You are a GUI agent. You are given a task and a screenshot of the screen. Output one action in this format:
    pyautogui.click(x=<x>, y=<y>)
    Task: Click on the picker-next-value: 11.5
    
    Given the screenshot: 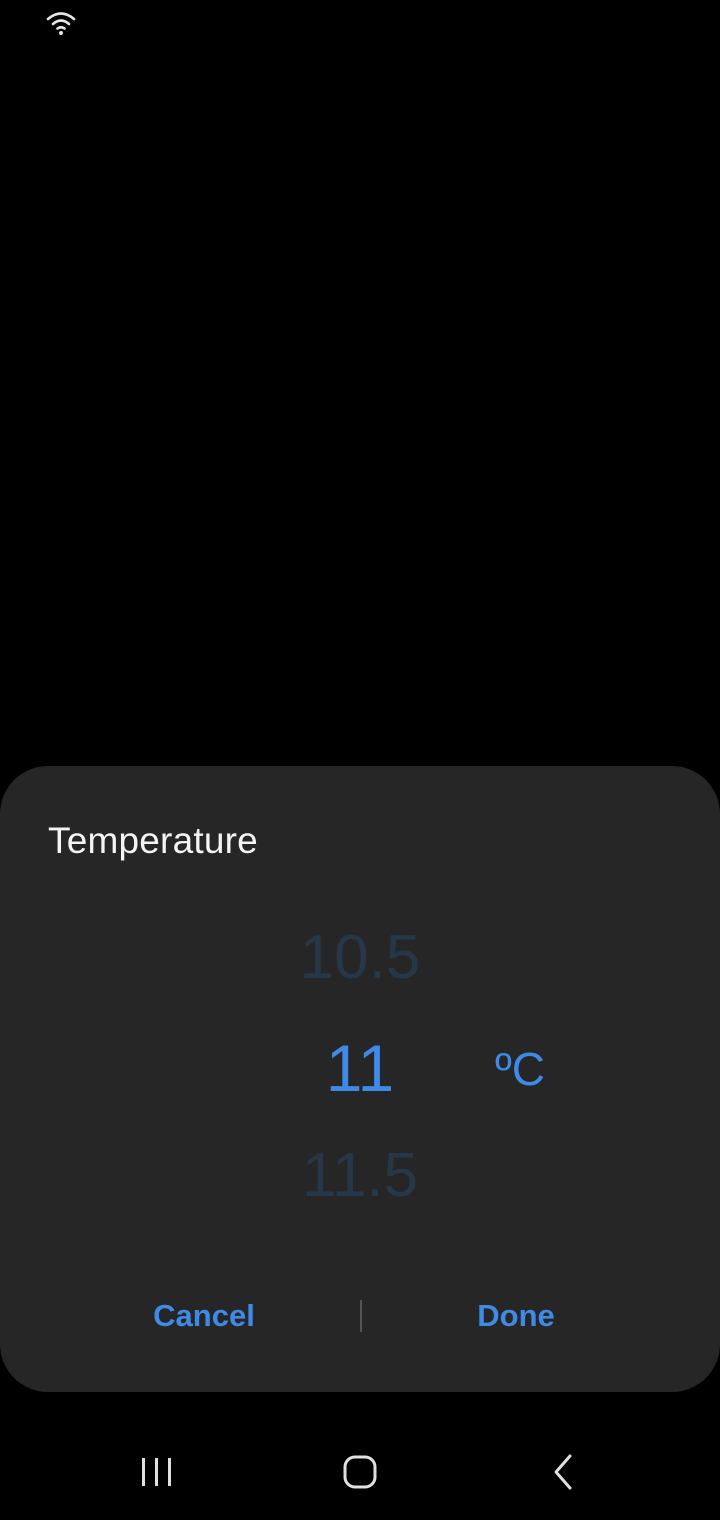 What is the action you would take?
    pyautogui.click(x=360, y=1176)
    